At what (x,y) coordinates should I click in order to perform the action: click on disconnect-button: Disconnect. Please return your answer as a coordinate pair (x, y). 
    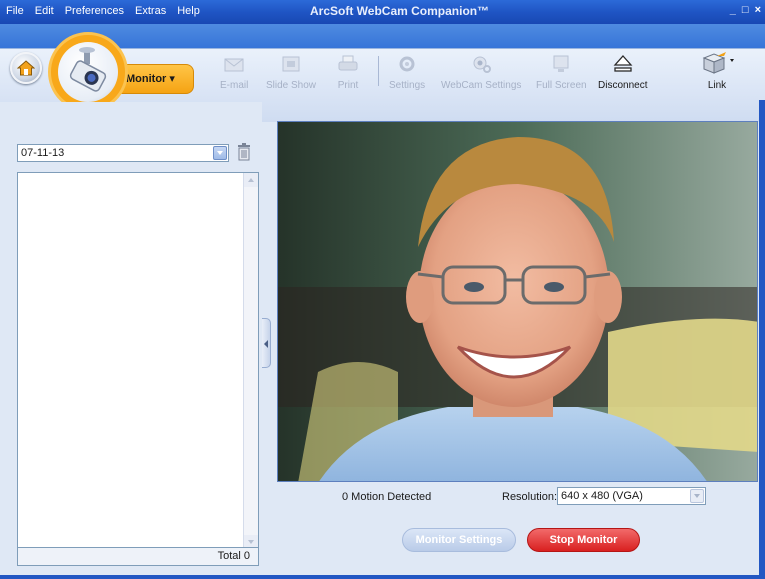
    Looking at the image, I should click on (622, 72).